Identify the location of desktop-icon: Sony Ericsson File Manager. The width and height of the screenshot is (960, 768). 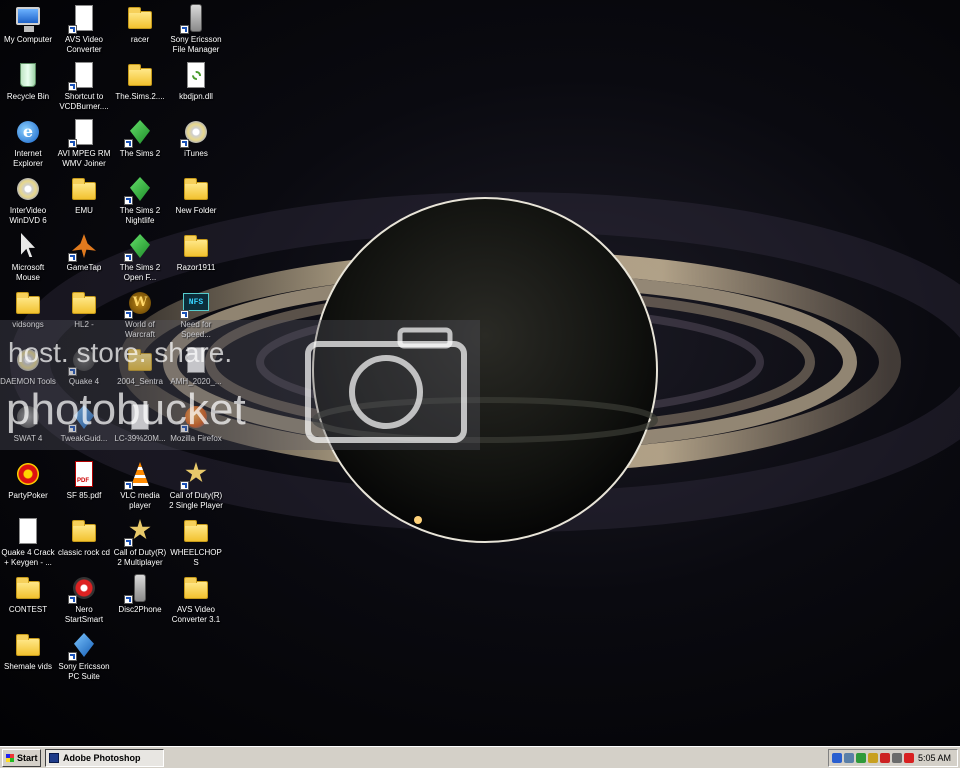
(196, 30).